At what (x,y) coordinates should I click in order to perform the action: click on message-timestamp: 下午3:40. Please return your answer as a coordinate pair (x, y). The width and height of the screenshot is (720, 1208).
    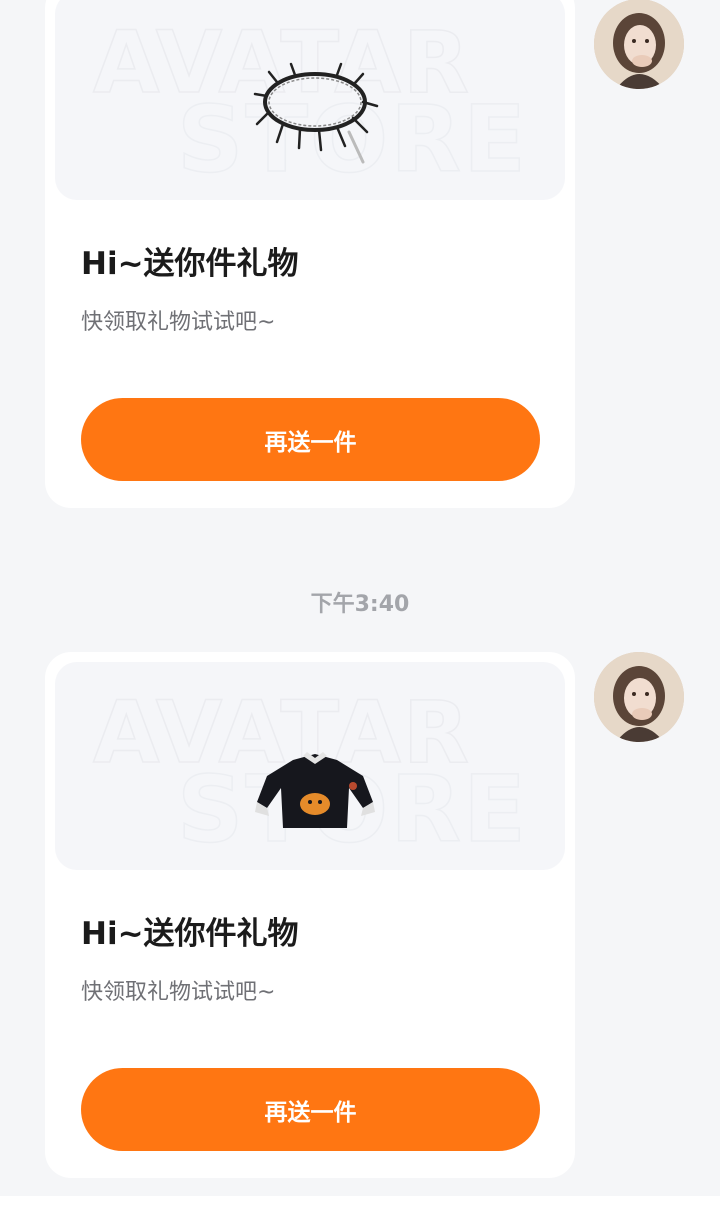
    Looking at the image, I should click on (360, 604).